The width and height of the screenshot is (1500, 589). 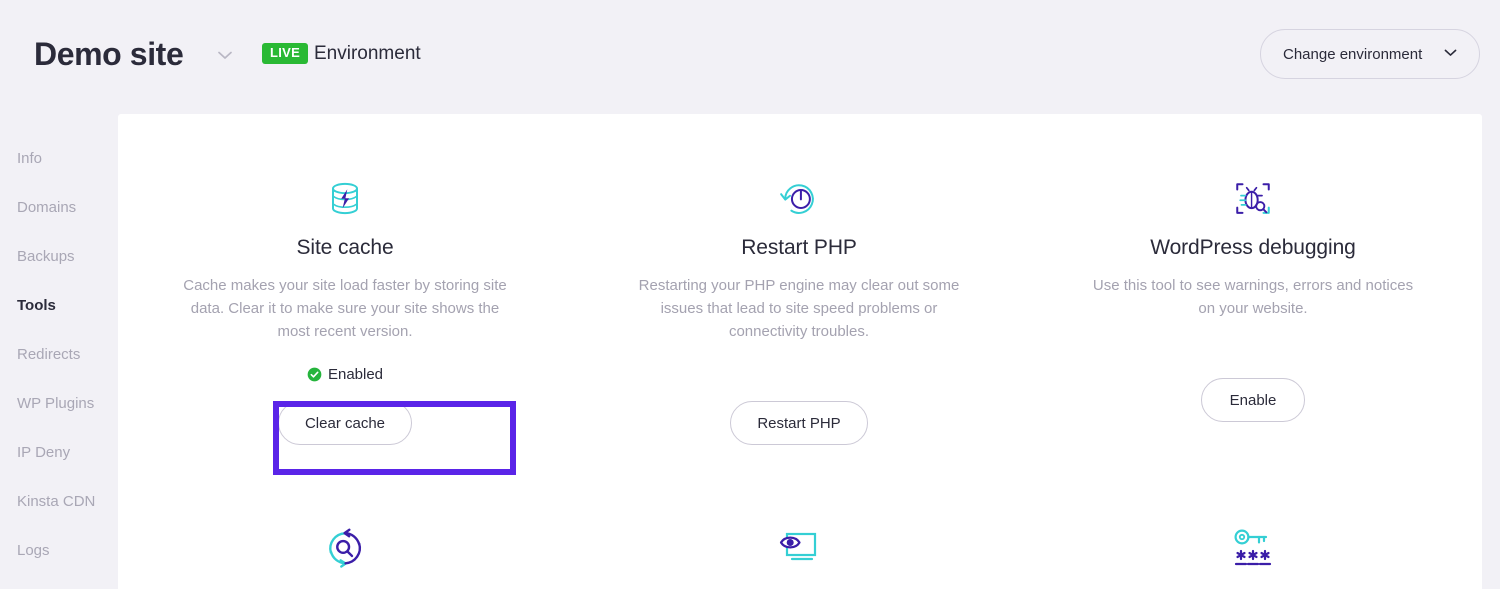 What do you see at coordinates (1450, 54) in the screenshot?
I see `change-environment-chevron-down-icon` at bounding box center [1450, 54].